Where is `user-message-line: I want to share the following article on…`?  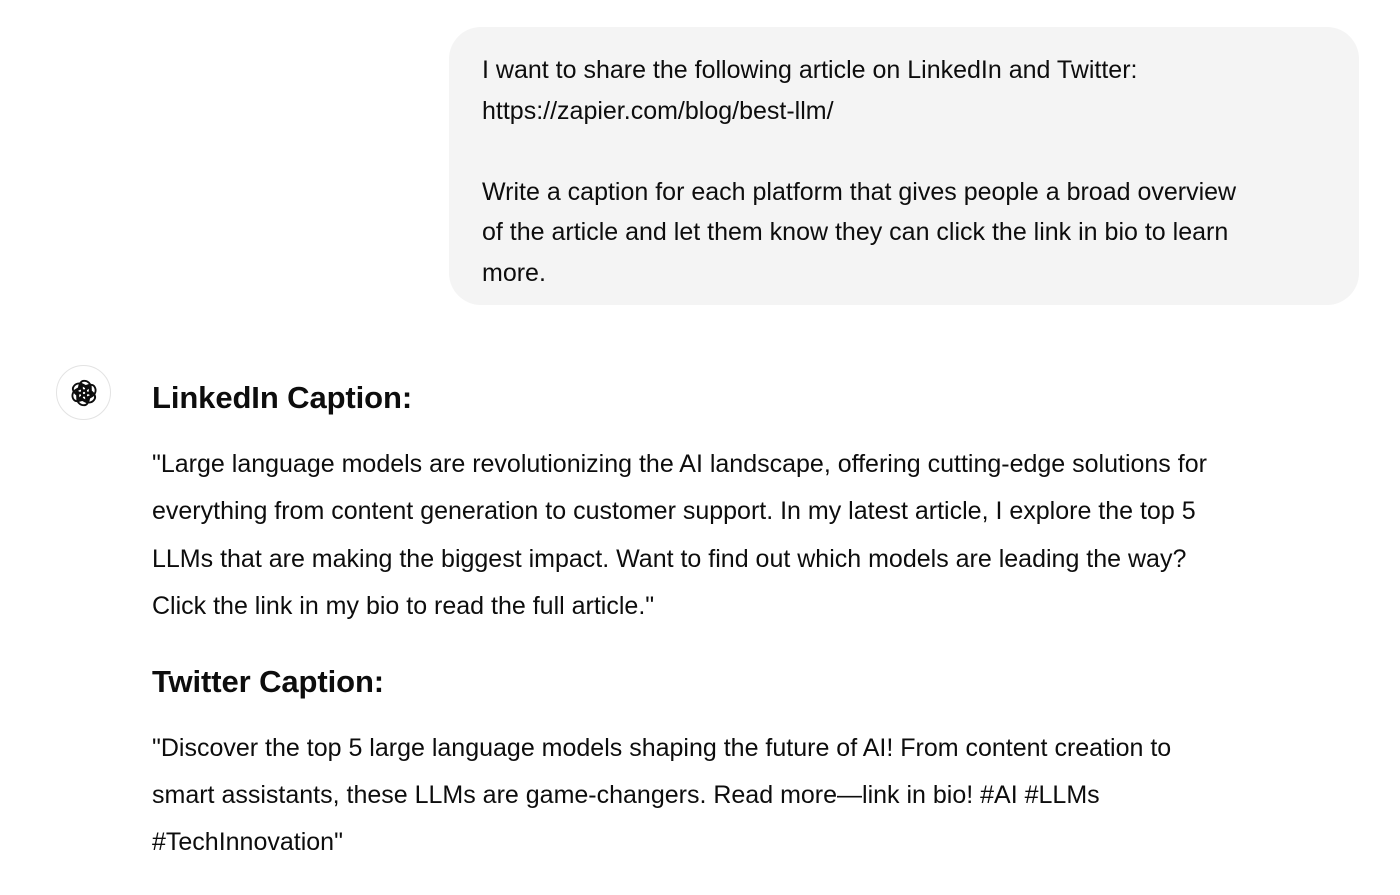
user-message-line: I want to share the following article on… is located at coordinates (810, 70).